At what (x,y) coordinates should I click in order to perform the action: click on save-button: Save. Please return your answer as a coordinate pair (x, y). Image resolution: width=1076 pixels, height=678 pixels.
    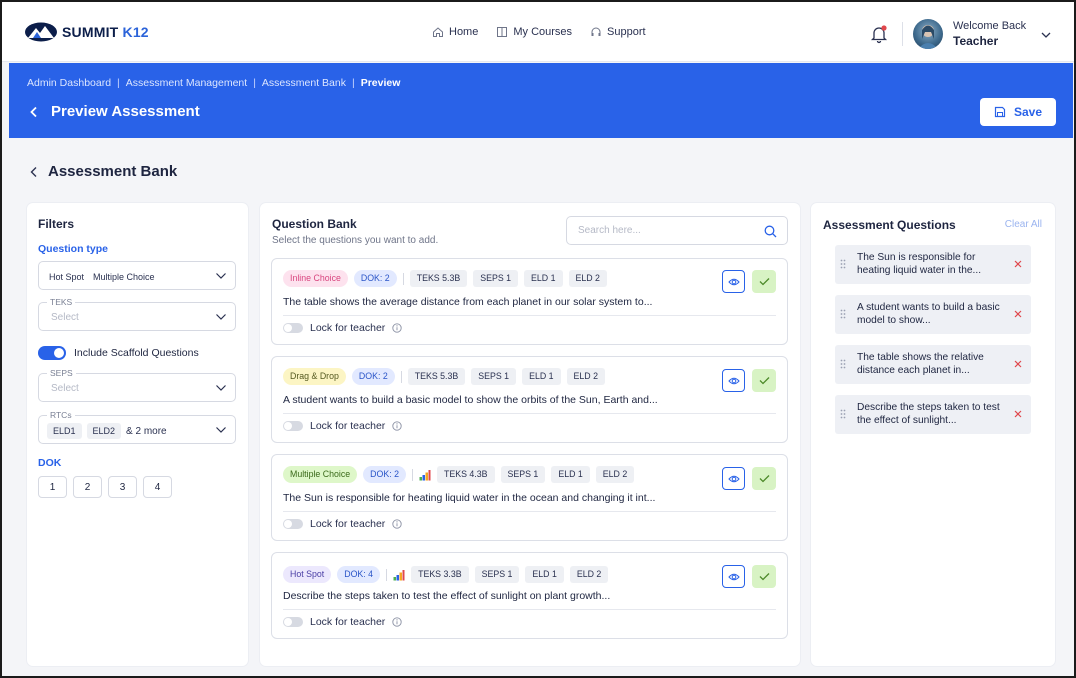
    Looking at the image, I should click on (1018, 112).